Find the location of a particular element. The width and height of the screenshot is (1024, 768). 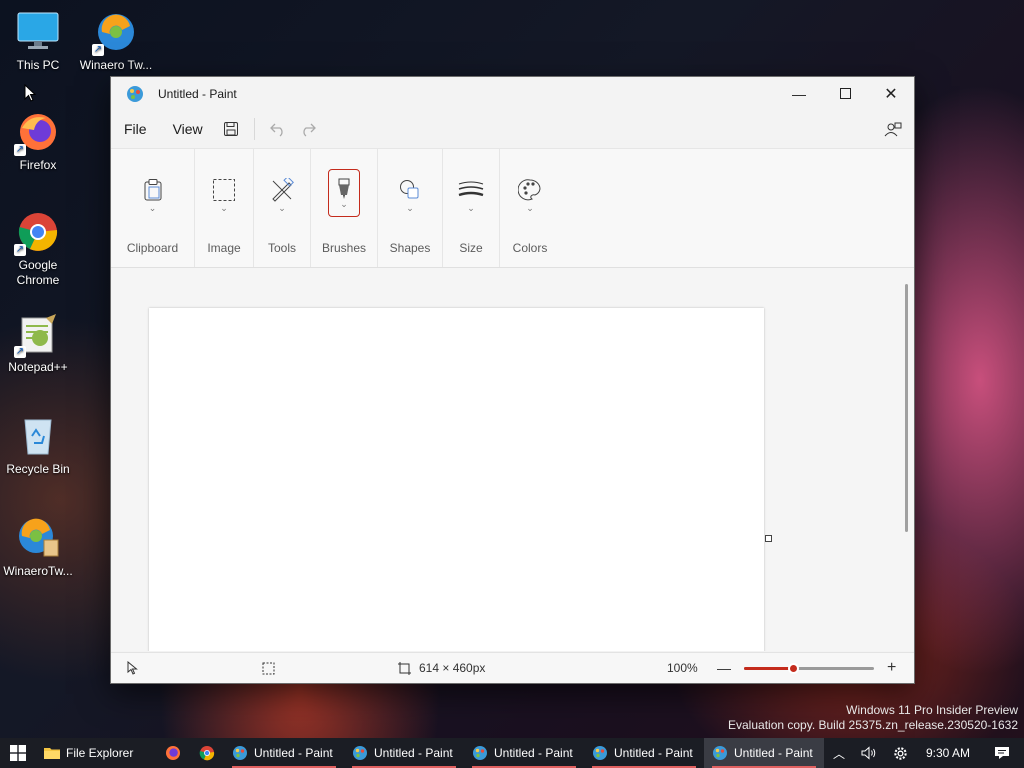

selection-size-icon is located at coordinates (268, 668).